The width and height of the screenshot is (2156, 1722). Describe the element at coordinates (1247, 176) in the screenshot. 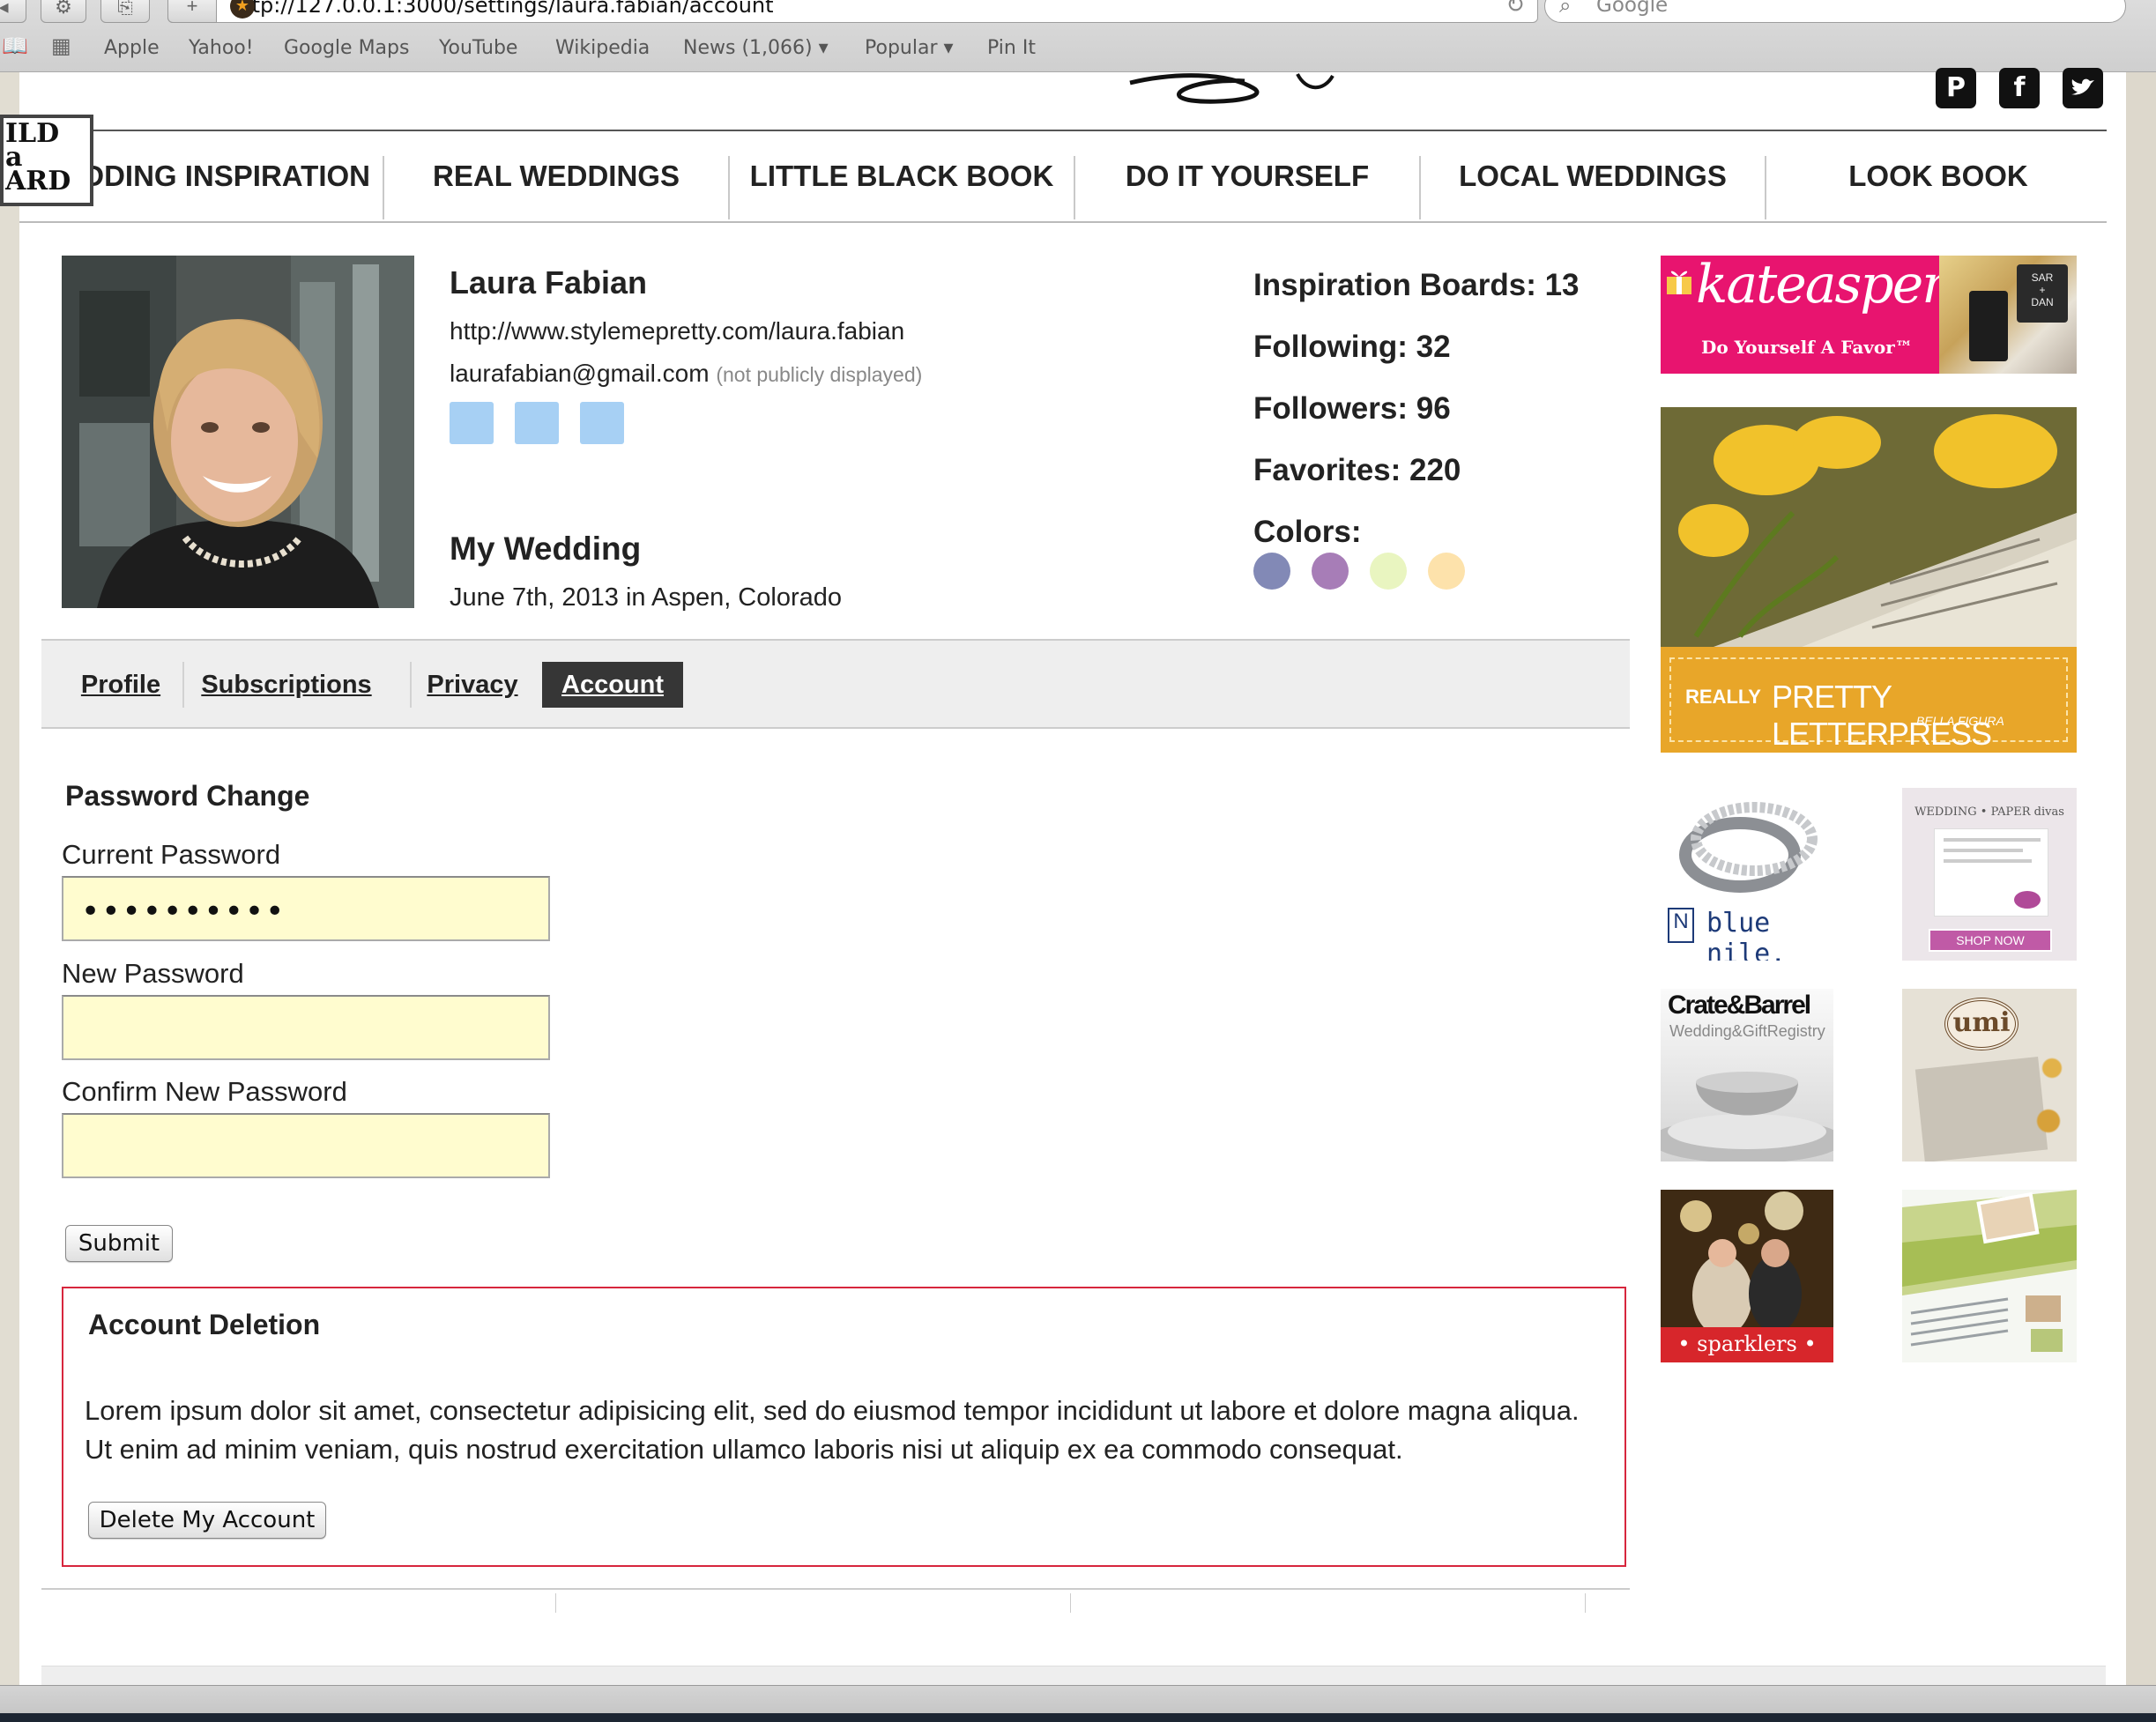

I see `nav-do-it-yourself: DO IT YOURSELF` at that location.